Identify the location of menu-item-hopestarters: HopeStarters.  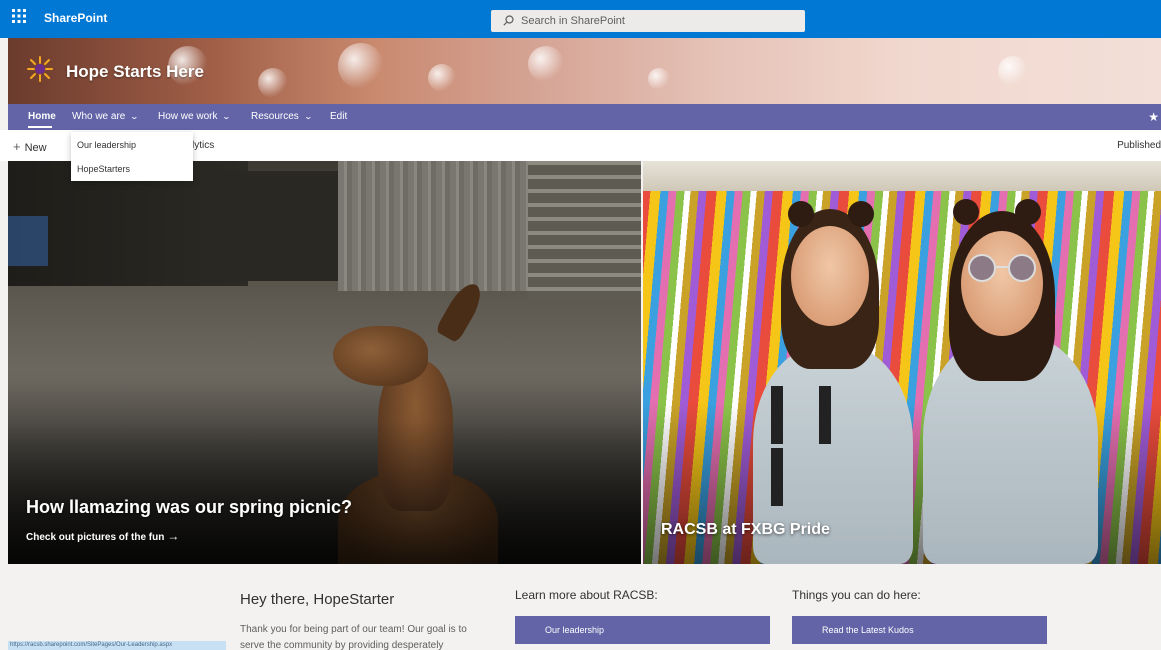
(103, 169).